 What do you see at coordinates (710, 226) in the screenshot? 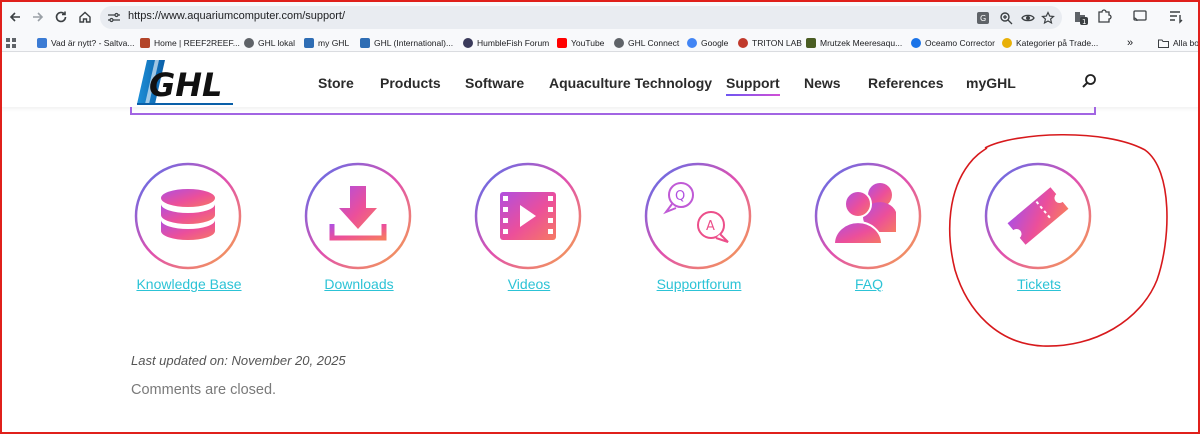
I see `svg-text: A` at bounding box center [710, 226].